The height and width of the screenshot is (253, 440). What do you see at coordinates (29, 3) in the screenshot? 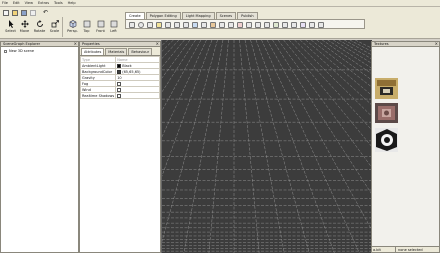
I see `menu-view: View` at bounding box center [29, 3].